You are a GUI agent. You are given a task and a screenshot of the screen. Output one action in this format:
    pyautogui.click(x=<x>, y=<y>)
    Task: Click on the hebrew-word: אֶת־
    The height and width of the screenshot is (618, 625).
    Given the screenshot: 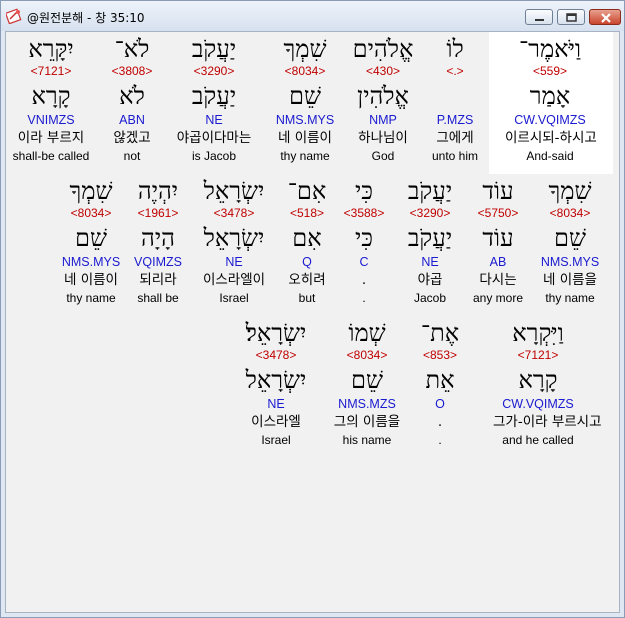 What is the action you would take?
    pyautogui.click(x=440, y=333)
    